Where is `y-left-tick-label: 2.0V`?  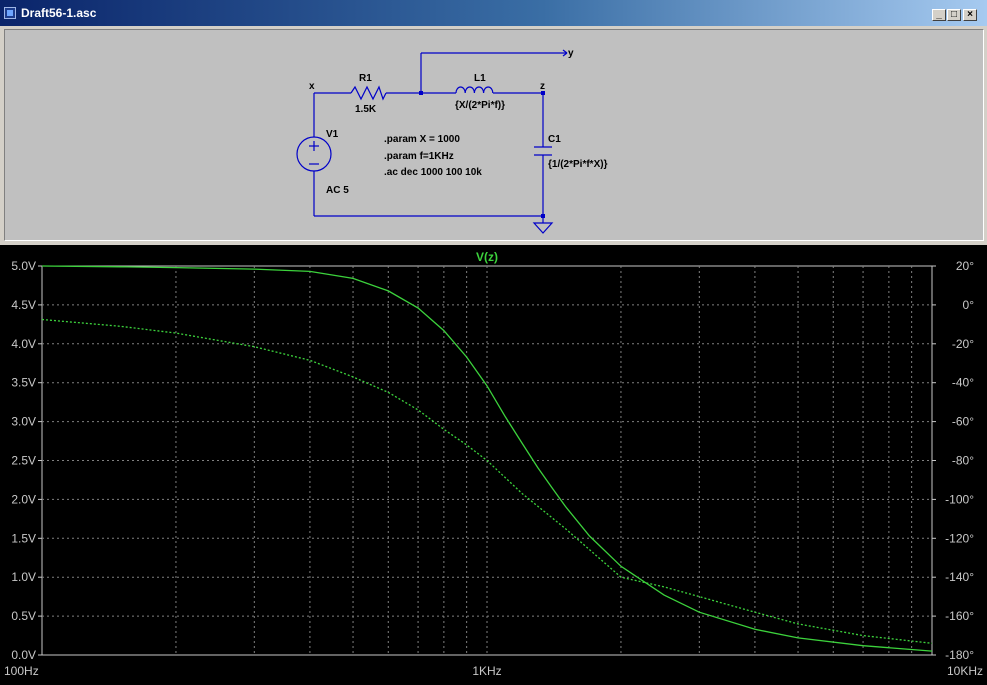 y-left-tick-label: 2.0V is located at coordinates (23, 499).